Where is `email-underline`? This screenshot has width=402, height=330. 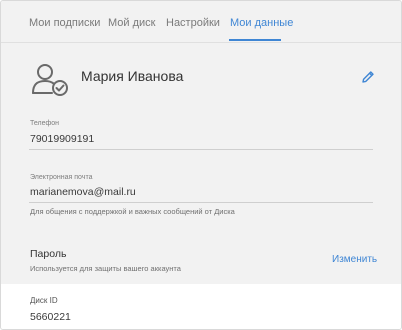
email-underline is located at coordinates (201, 202).